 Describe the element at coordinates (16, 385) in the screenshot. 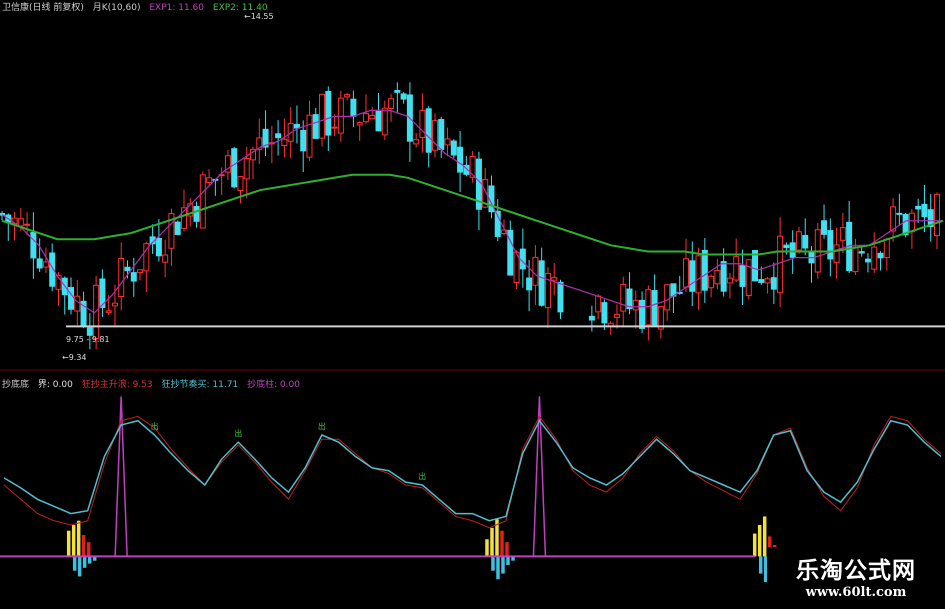

I see `oscillator-title: 抄底底` at that location.